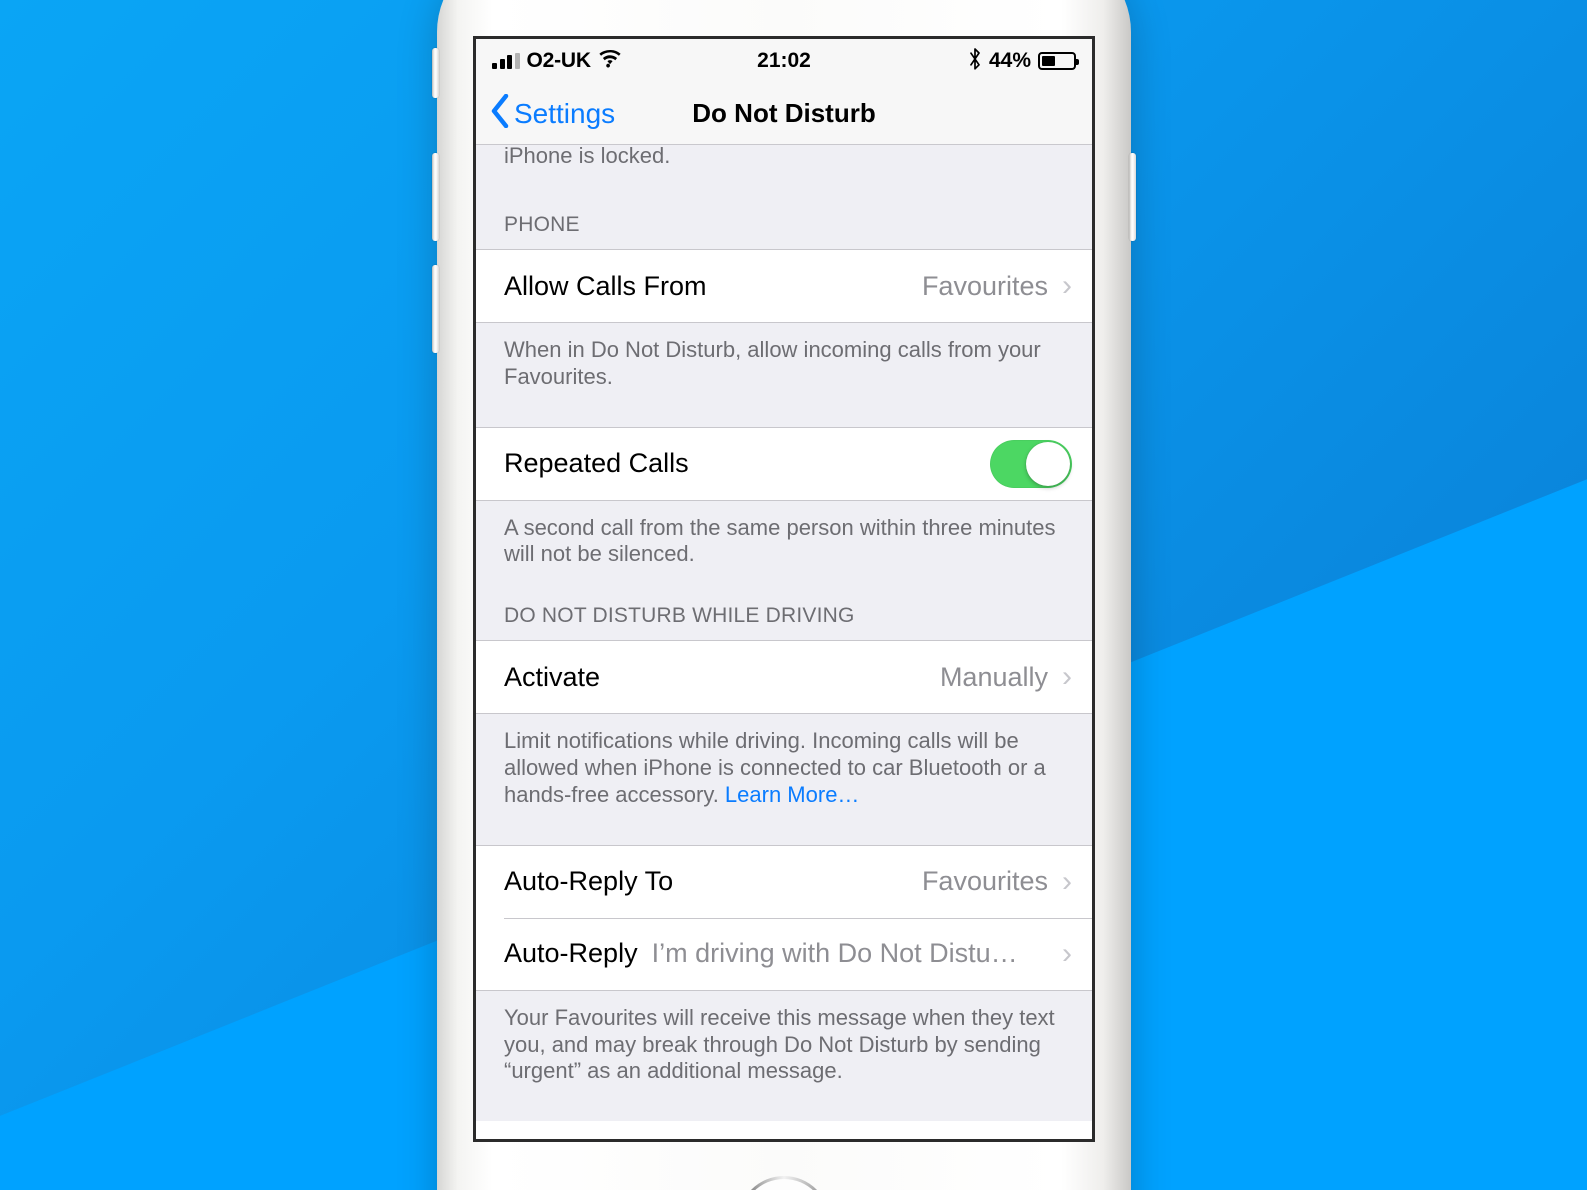 This screenshot has width=1587, height=1190. What do you see at coordinates (784, 231) in the screenshot?
I see `section-header-phone: PHONE` at bounding box center [784, 231].